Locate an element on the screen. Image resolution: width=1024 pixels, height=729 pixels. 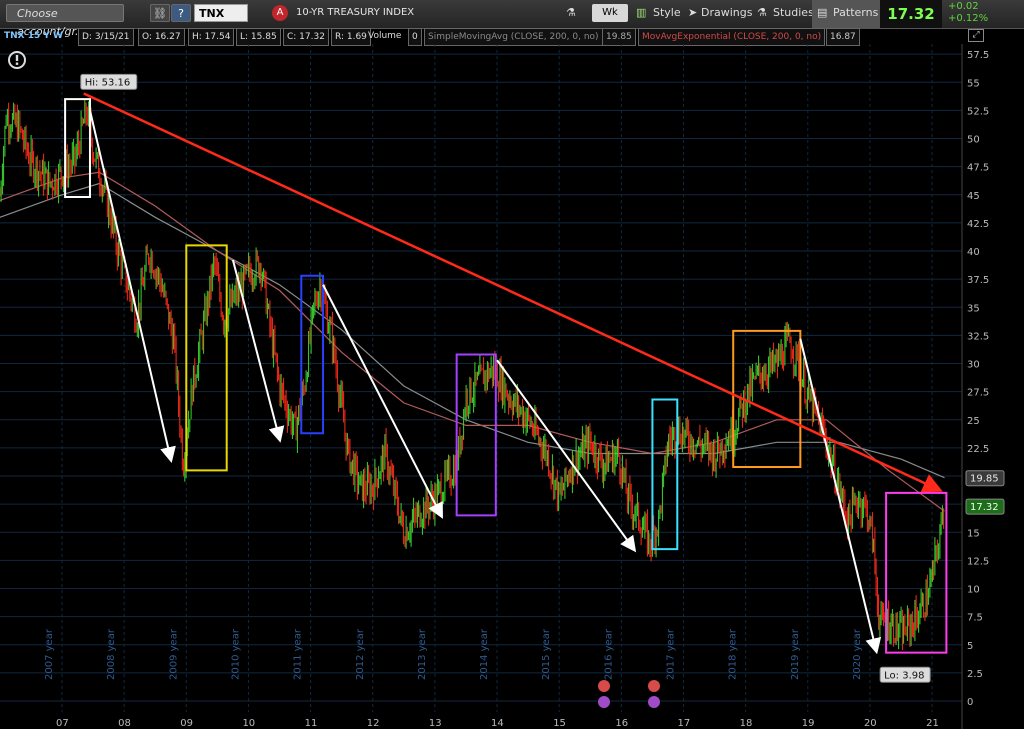
y-tick-label: 57.5 is located at coordinates (978, 55).